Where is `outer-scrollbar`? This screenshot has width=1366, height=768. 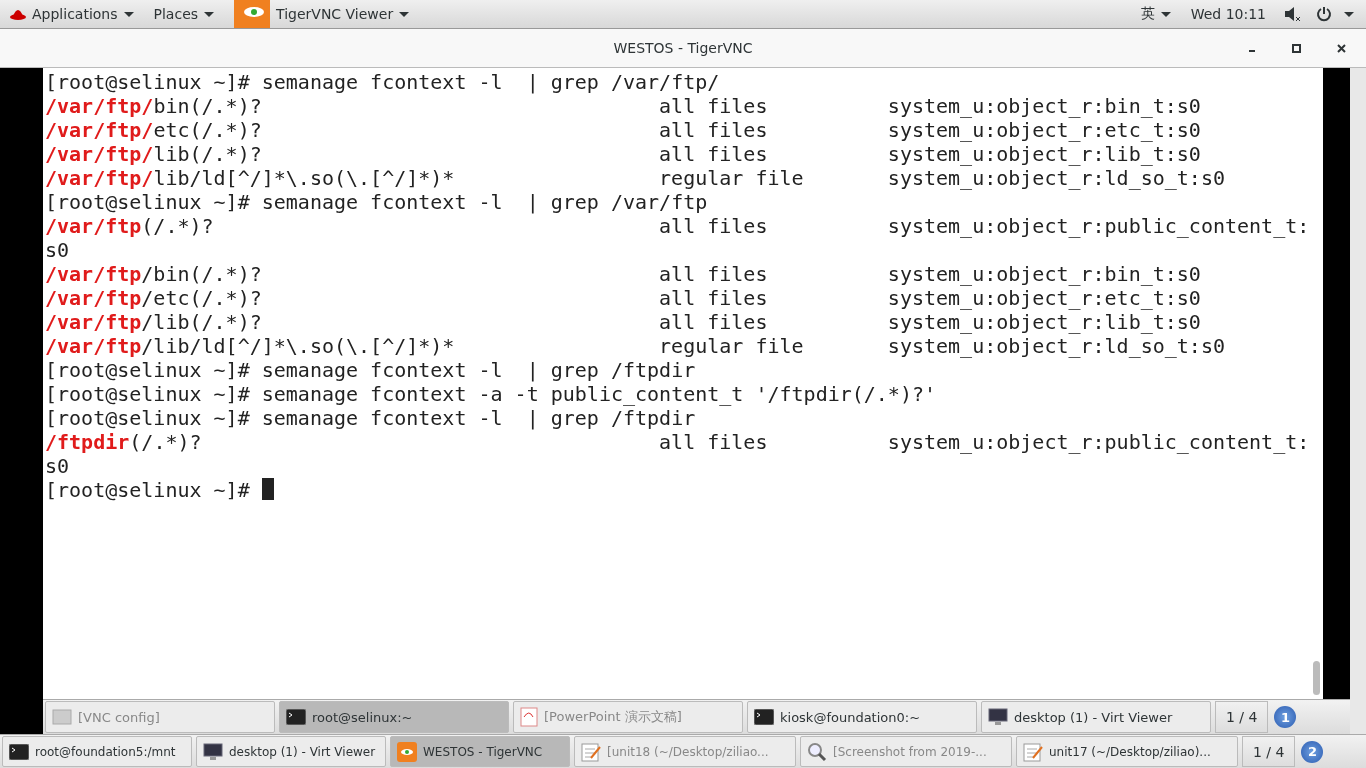 outer-scrollbar is located at coordinates (1358, 401).